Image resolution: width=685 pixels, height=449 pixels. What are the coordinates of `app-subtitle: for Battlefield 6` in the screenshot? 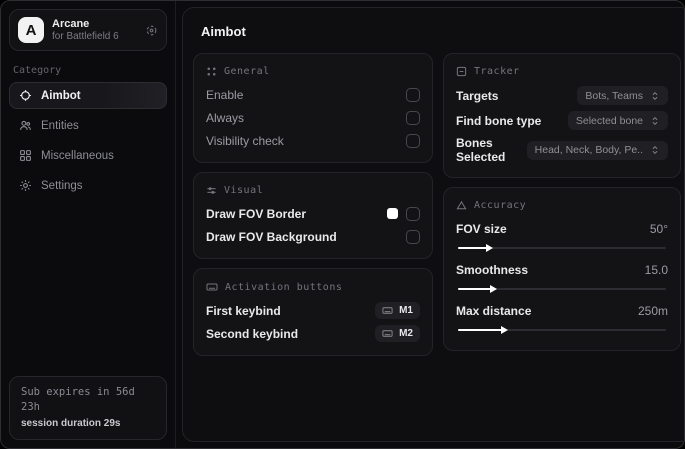 It's located at (85, 36).